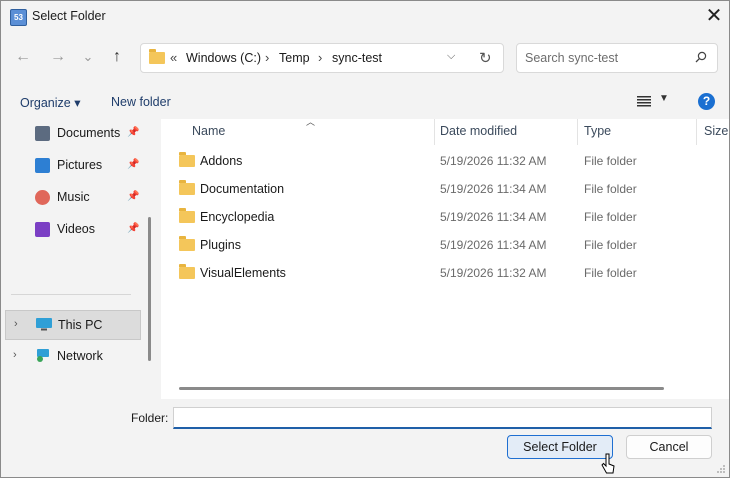 The image size is (730, 478). What do you see at coordinates (485, 58) in the screenshot?
I see `refresh-icon: ↻` at bounding box center [485, 58].